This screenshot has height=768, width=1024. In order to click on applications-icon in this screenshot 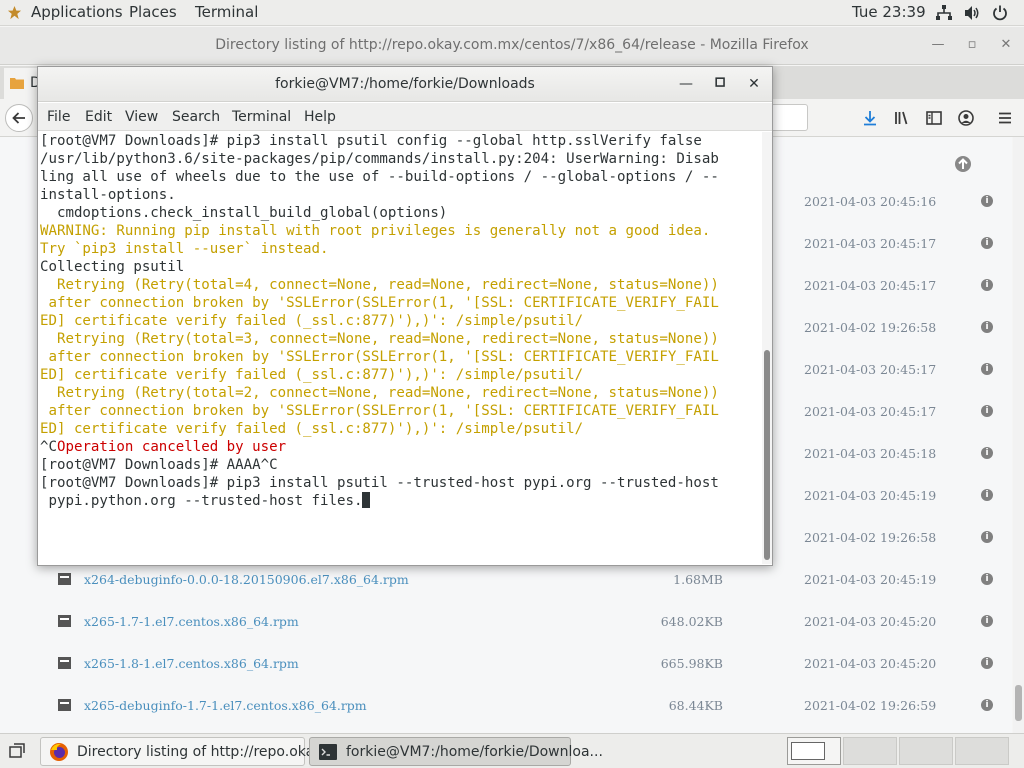, I will do `click(14, 12)`.